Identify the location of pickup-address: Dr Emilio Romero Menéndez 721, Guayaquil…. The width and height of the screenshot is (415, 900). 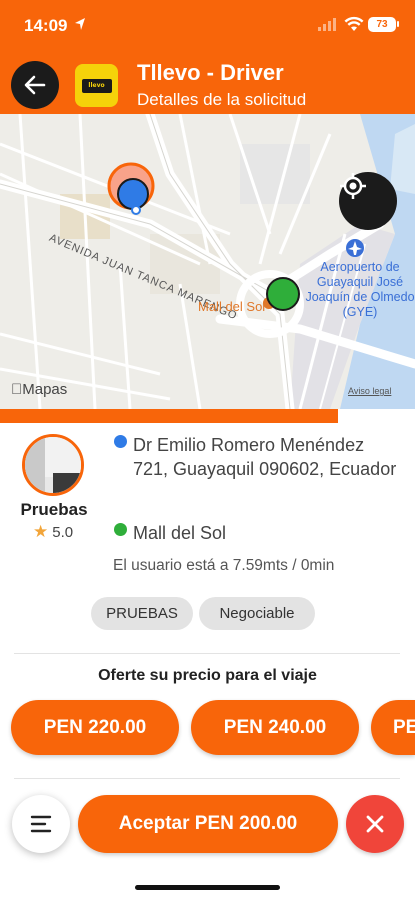
(265, 457).